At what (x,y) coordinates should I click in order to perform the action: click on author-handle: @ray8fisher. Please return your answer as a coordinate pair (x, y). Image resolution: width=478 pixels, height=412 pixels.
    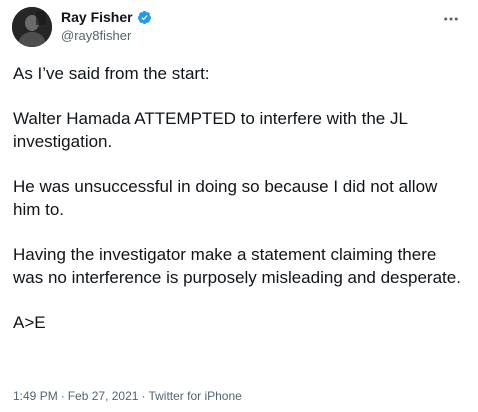
    Looking at the image, I should click on (96, 36).